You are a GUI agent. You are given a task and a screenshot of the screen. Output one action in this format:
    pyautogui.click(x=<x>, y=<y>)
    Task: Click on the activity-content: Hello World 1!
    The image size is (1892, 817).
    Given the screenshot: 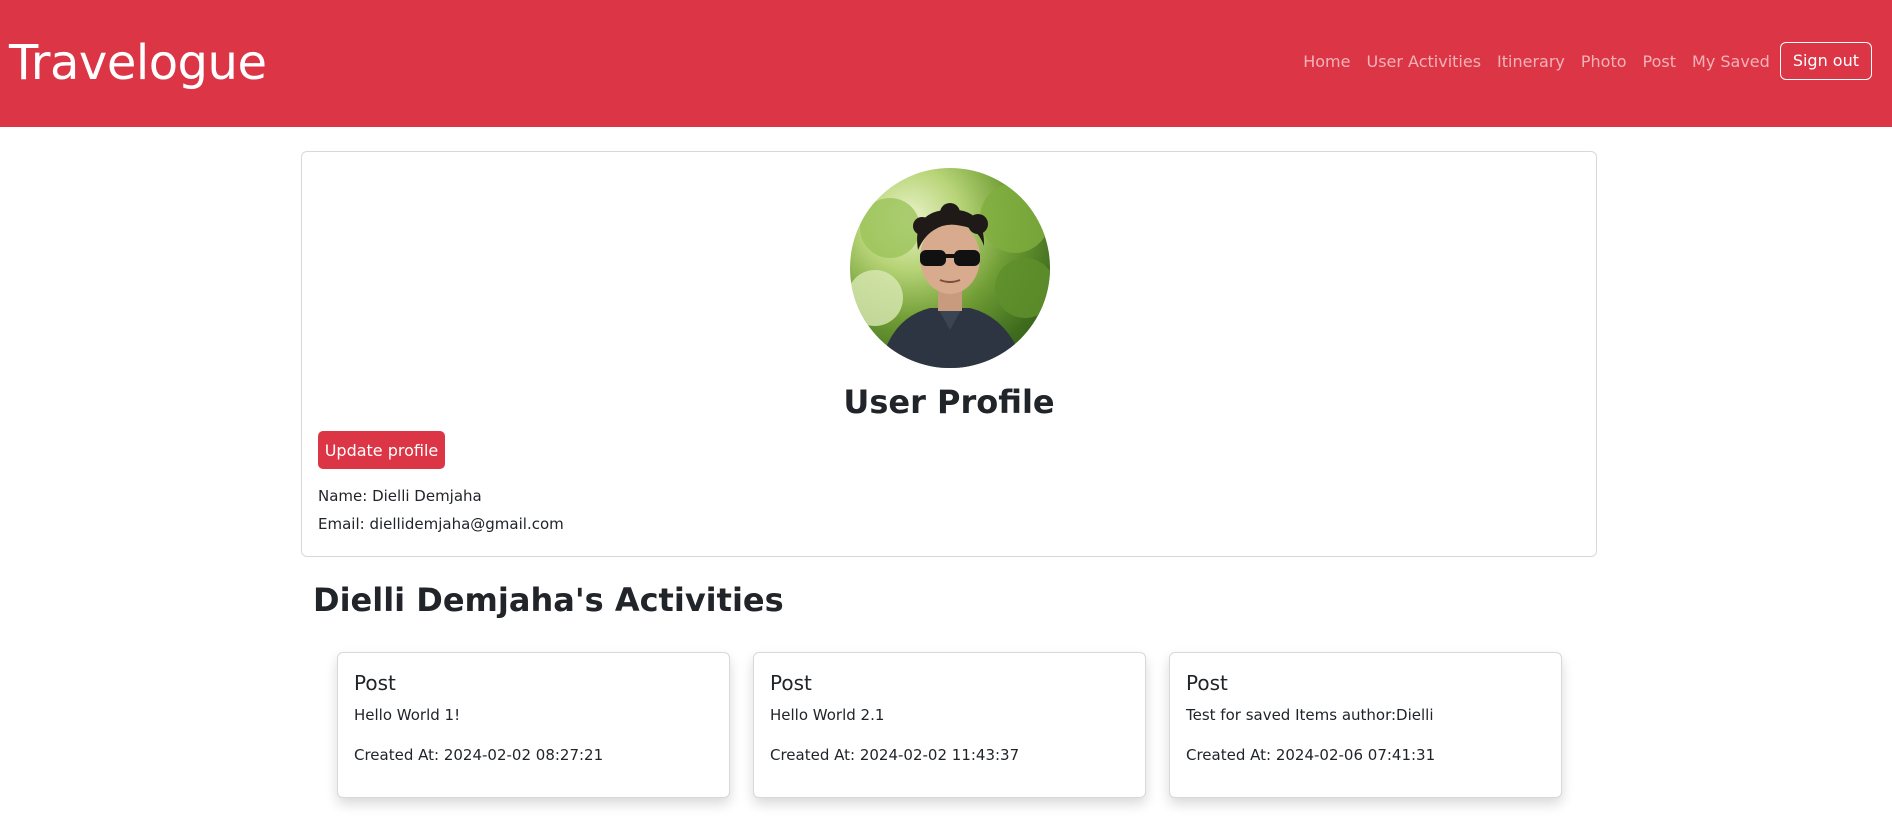 What is the action you would take?
    pyautogui.click(x=407, y=715)
    